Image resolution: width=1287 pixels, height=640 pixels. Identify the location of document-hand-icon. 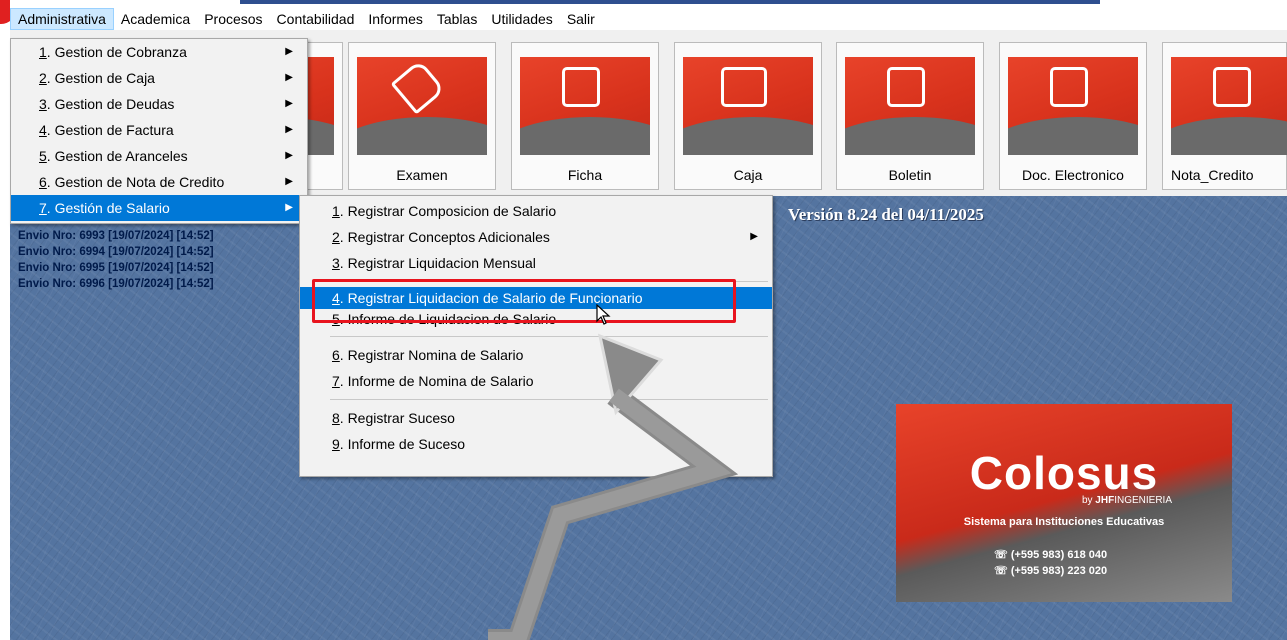
(581, 87).